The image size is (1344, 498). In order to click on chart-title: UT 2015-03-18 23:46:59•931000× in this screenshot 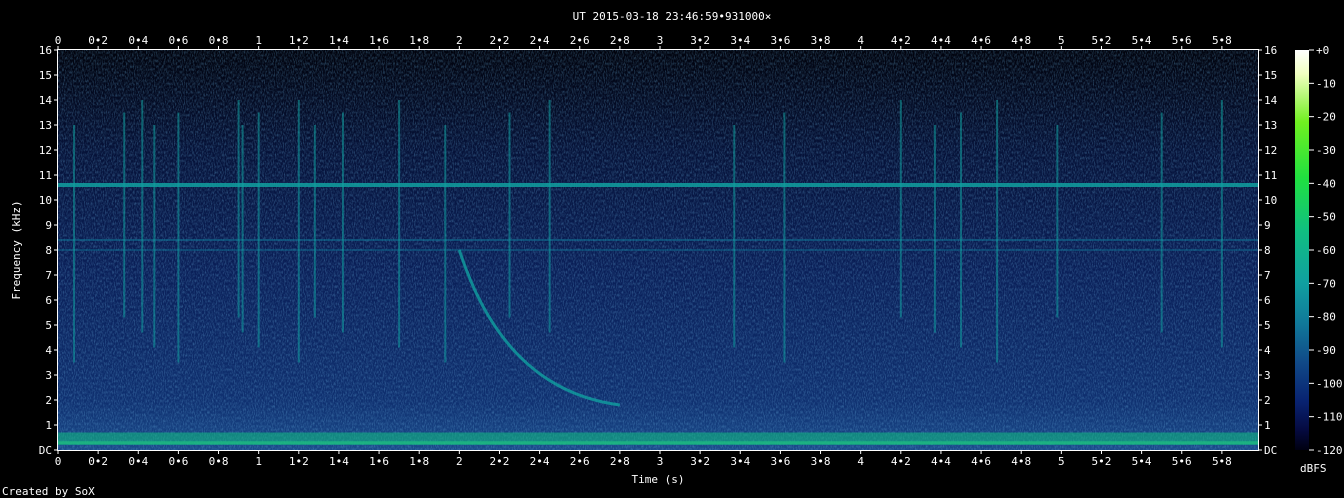, I will do `click(672, 16)`.